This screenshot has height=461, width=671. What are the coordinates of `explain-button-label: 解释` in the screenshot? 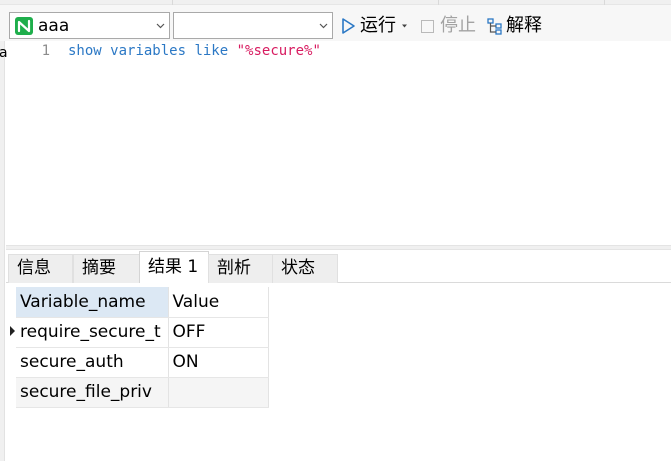 It's located at (524, 25).